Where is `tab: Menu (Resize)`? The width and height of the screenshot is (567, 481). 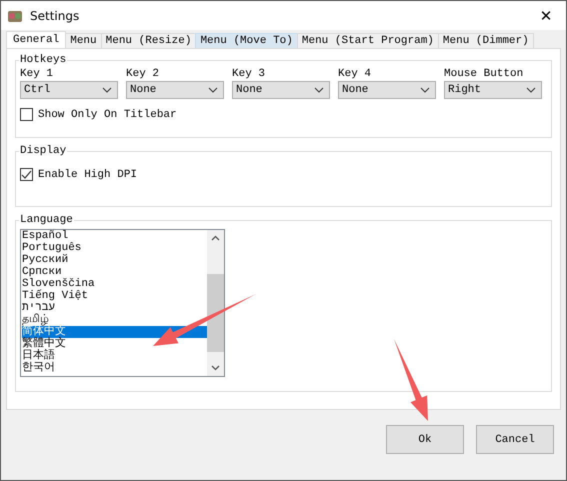
tab: Menu (Resize) is located at coordinates (148, 40).